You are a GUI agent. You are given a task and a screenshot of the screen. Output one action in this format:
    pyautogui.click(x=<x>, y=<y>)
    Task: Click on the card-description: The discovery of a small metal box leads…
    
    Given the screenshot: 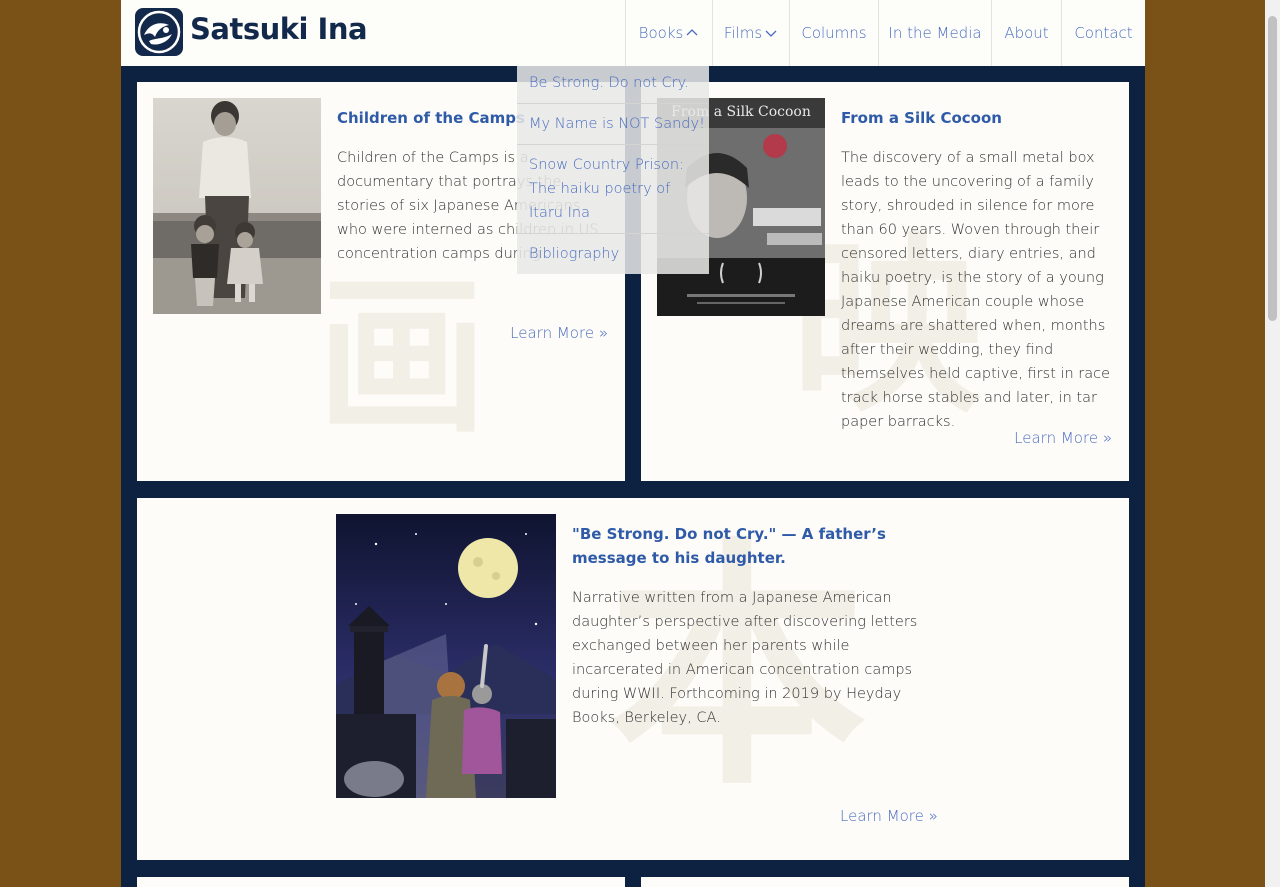 What is the action you would take?
    pyautogui.click(x=976, y=290)
    